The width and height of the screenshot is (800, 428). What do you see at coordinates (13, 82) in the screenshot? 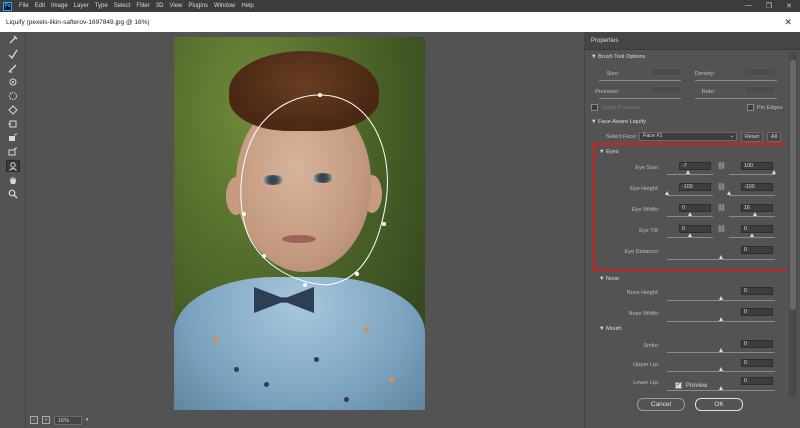
I see `twirl-clockwise-tool-icon` at bounding box center [13, 82].